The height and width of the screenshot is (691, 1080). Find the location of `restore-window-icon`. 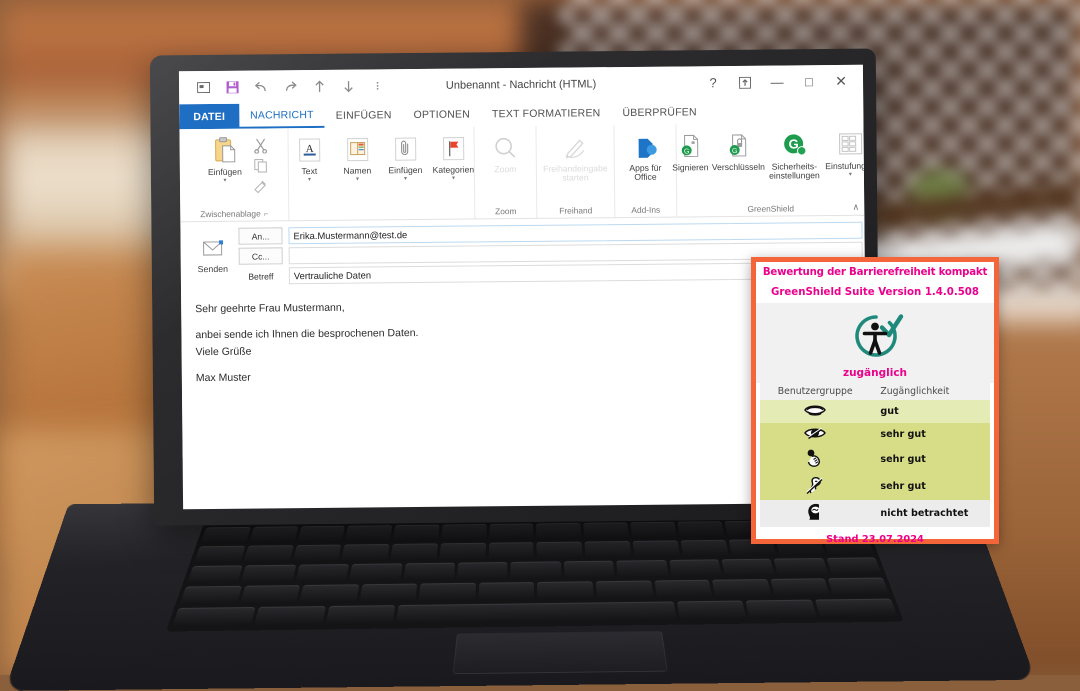

restore-window-icon is located at coordinates (203, 87).